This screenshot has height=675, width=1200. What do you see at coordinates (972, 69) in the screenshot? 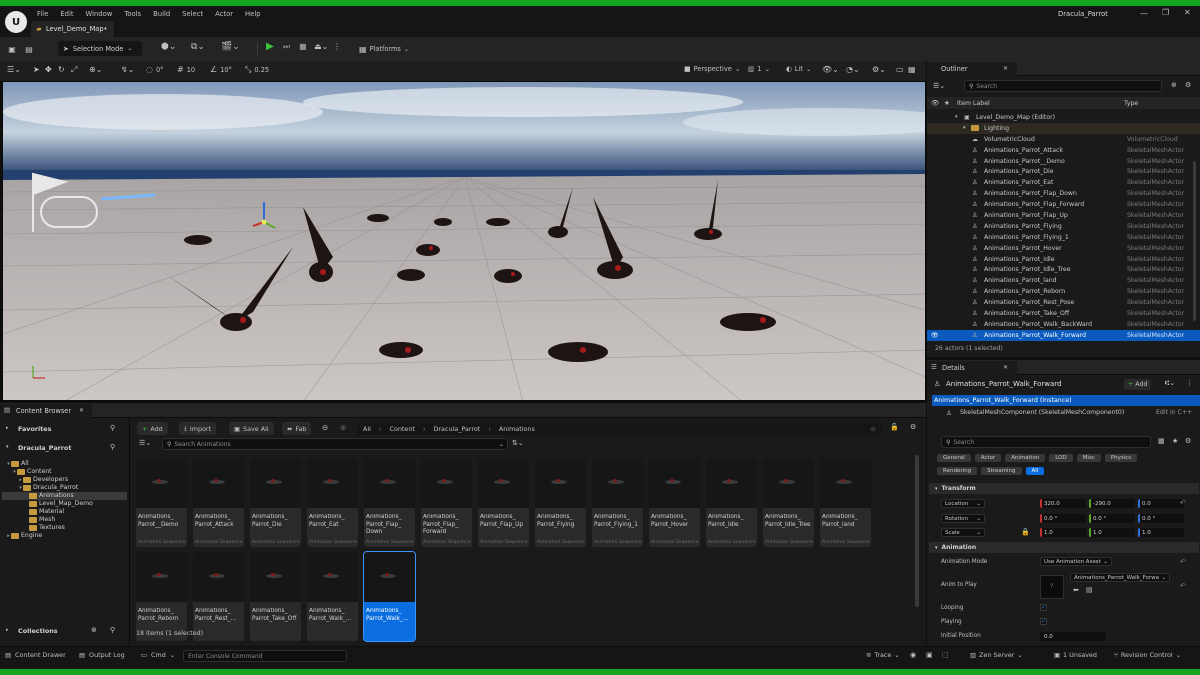
I see `outliner-tab: Outliner ✕` at bounding box center [972, 69].